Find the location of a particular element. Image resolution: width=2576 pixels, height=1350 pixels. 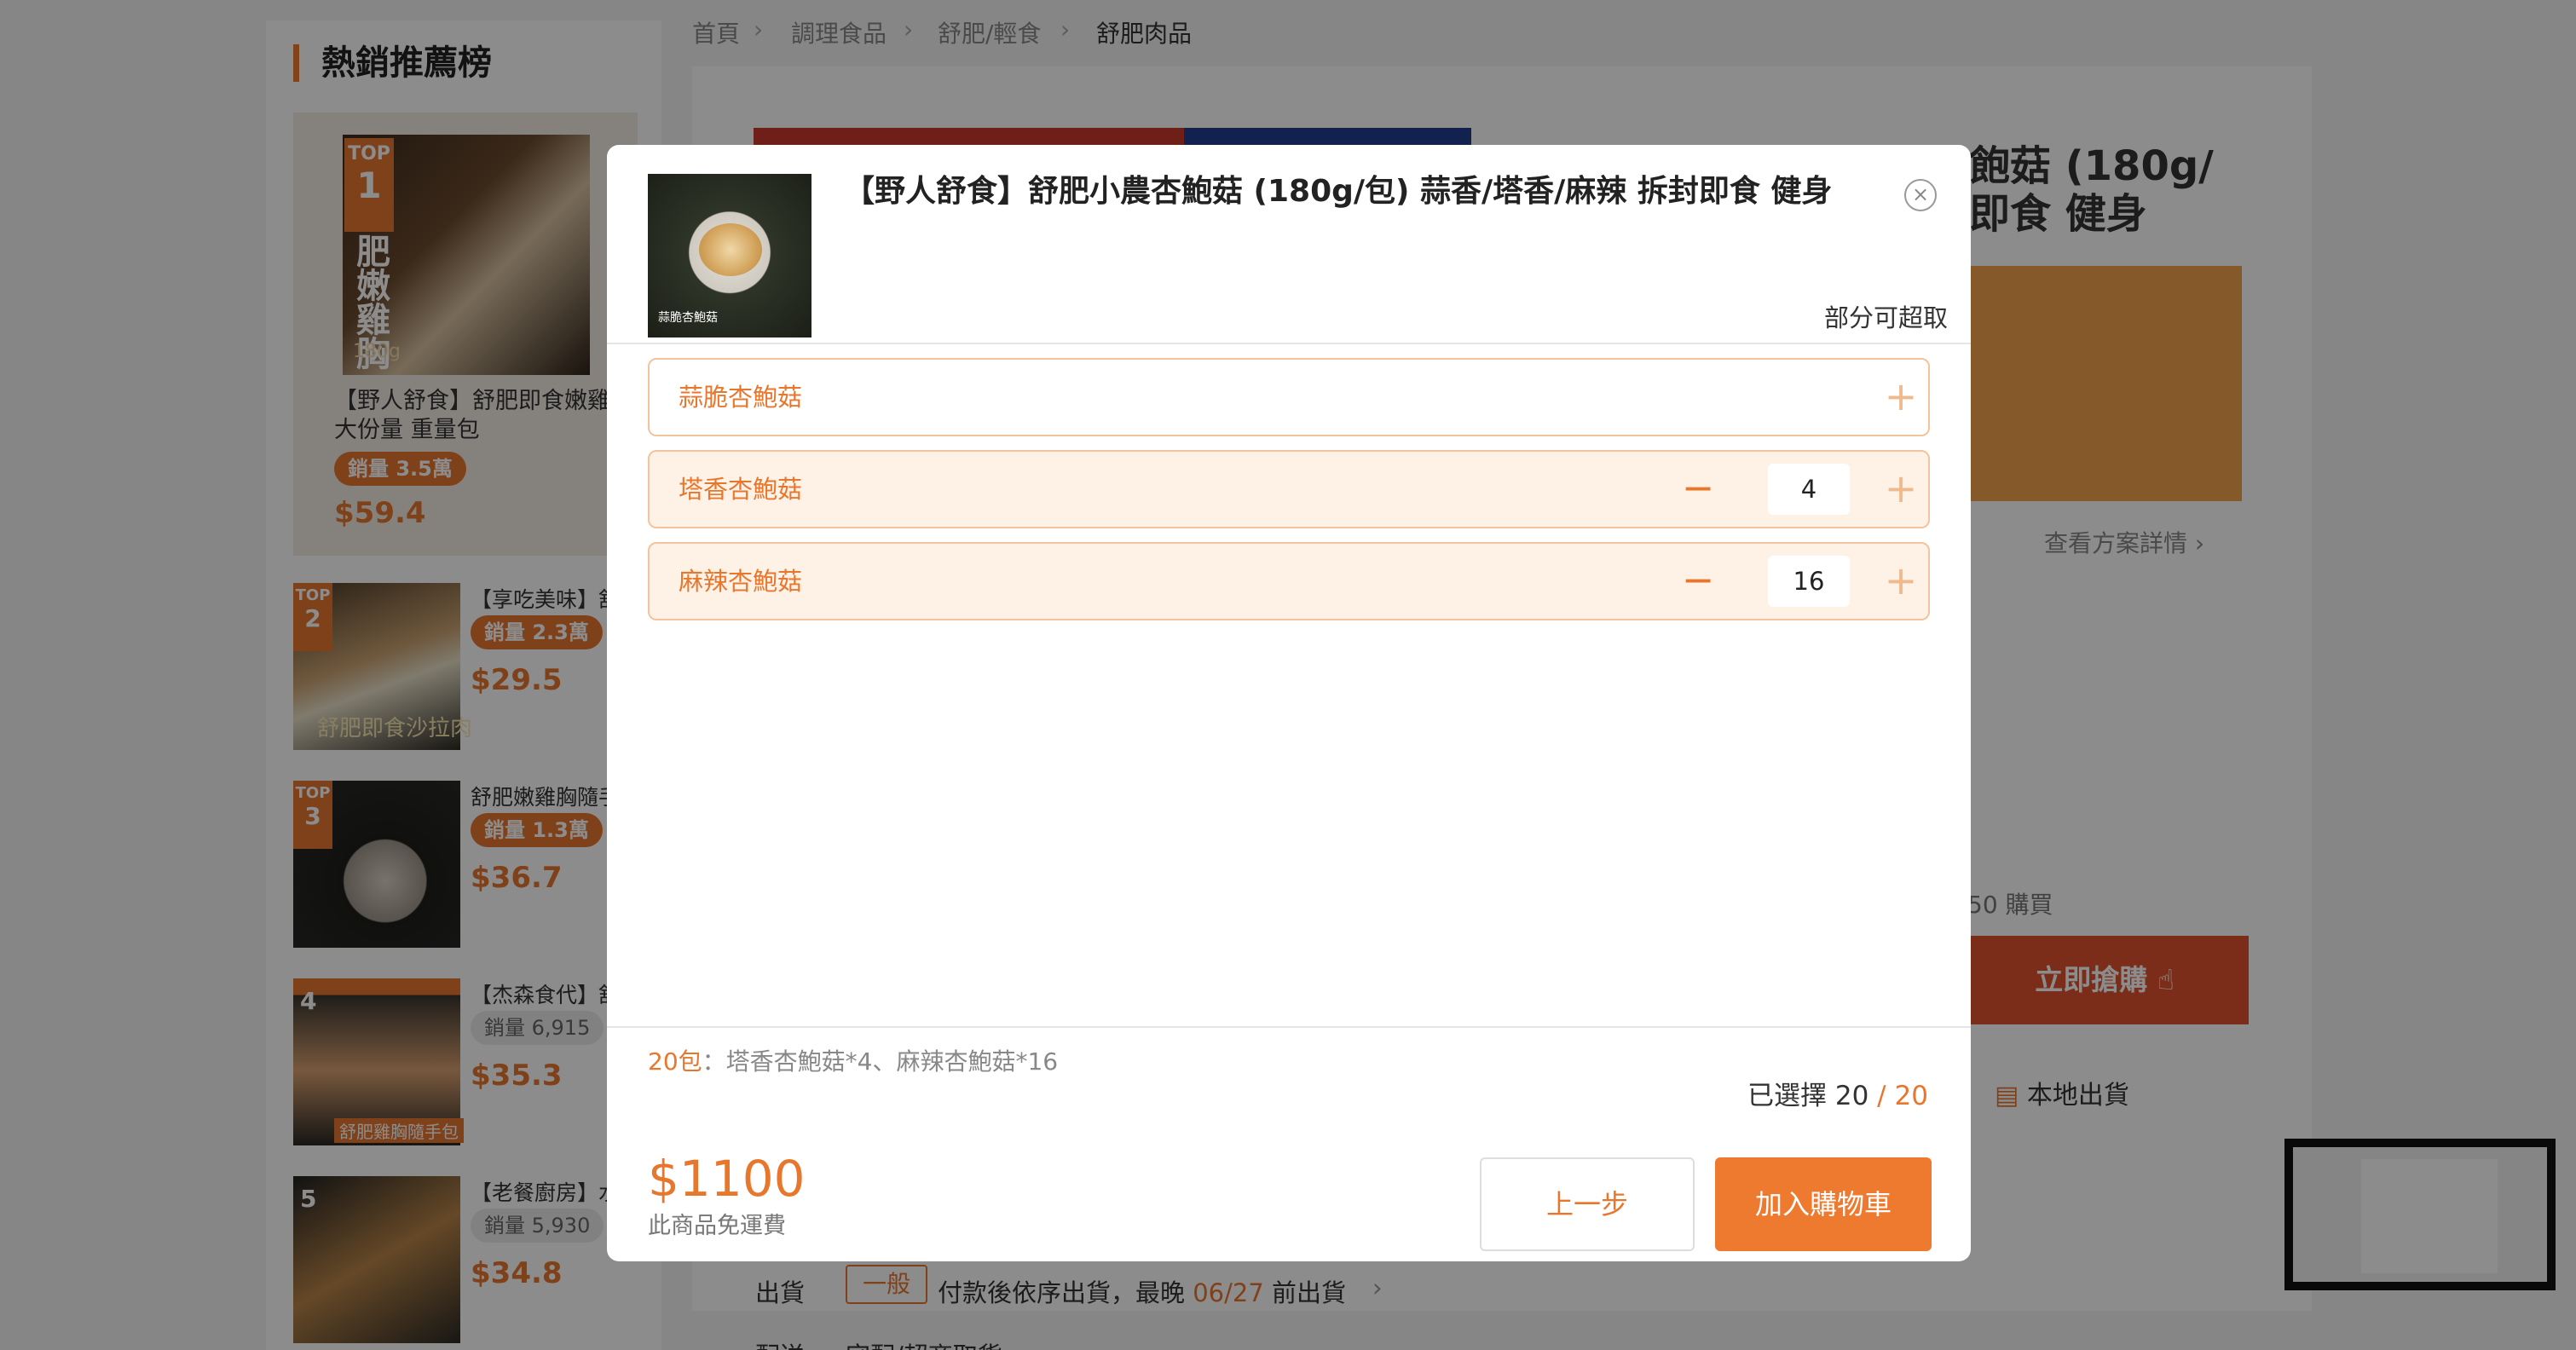

variant-option-garlic: 蒜脆杏鮑菇 + is located at coordinates (1289, 397).